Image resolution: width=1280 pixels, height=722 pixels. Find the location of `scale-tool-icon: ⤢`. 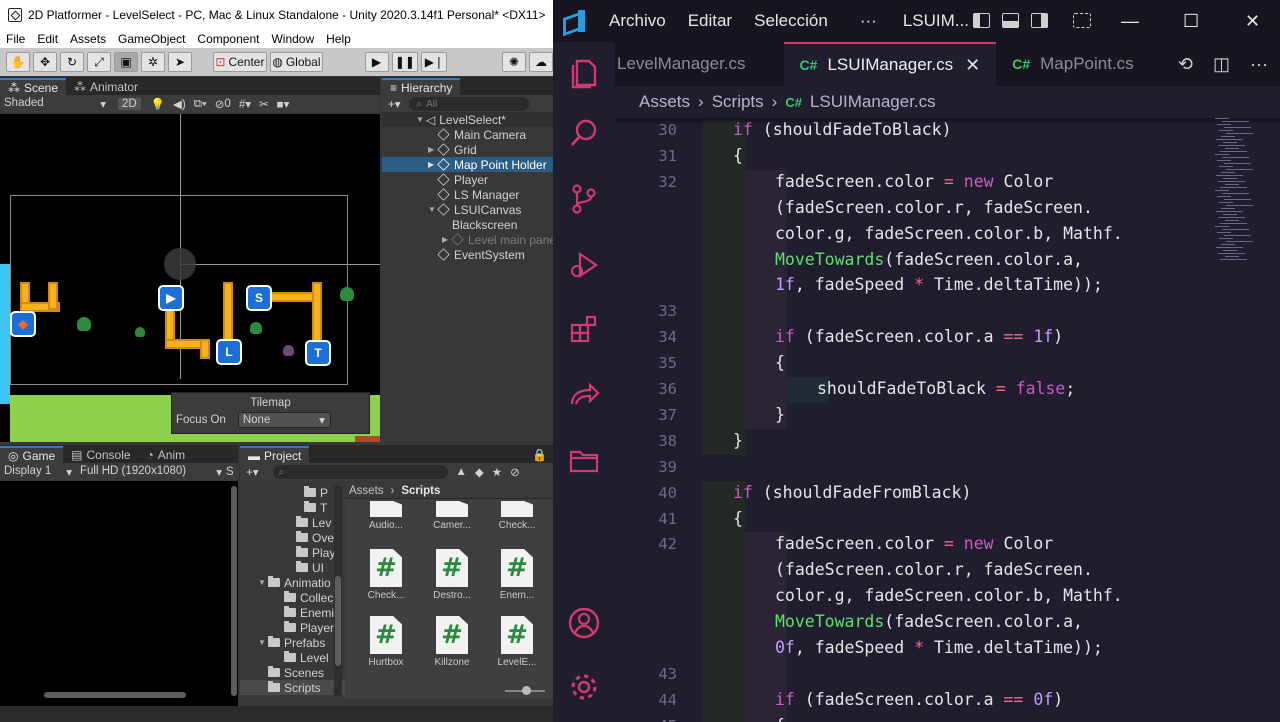

scale-tool-icon: ⤢ is located at coordinates (99, 62).